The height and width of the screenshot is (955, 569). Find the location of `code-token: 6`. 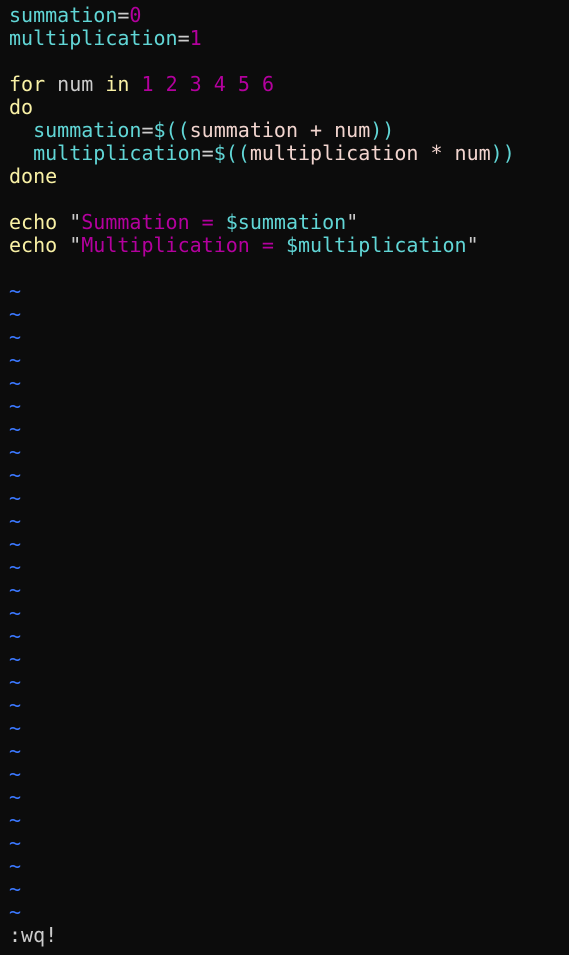

code-token: 6 is located at coordinates (267, 84).